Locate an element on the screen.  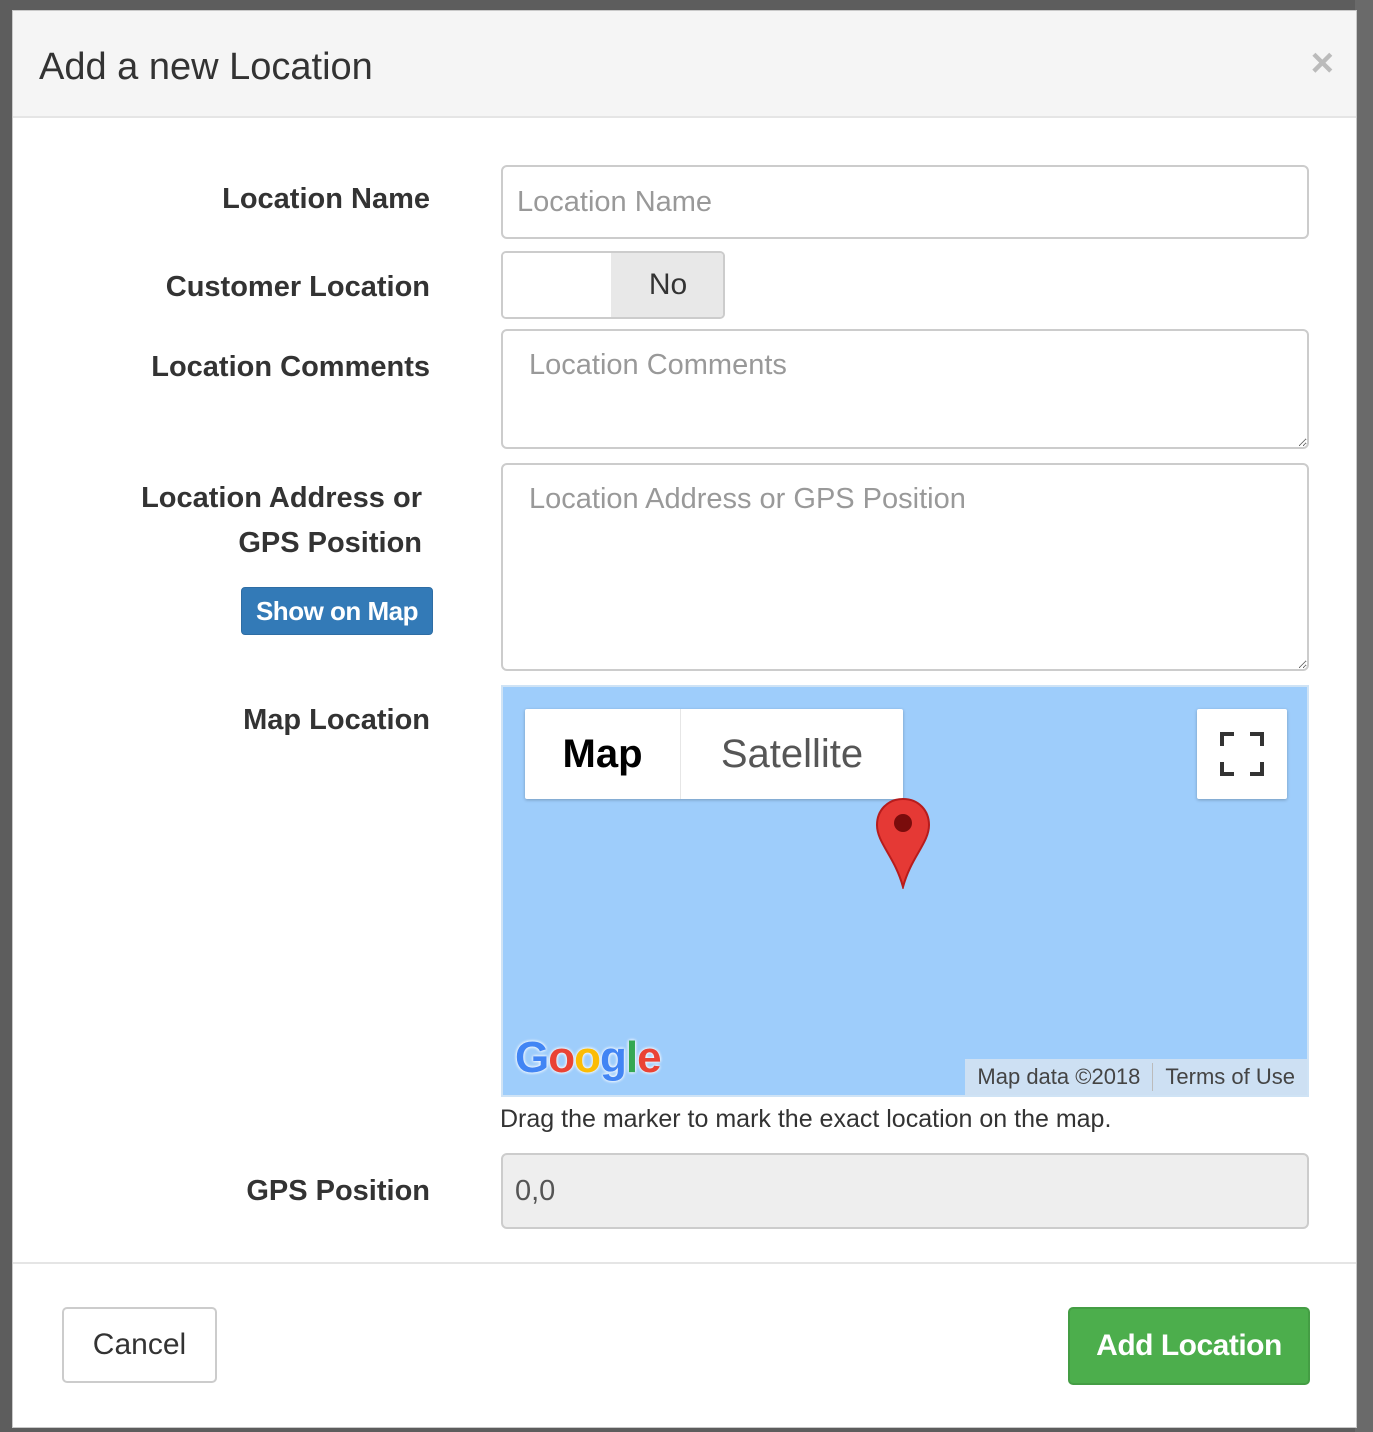
close-icon: × is located at coordinates (1322, 63).